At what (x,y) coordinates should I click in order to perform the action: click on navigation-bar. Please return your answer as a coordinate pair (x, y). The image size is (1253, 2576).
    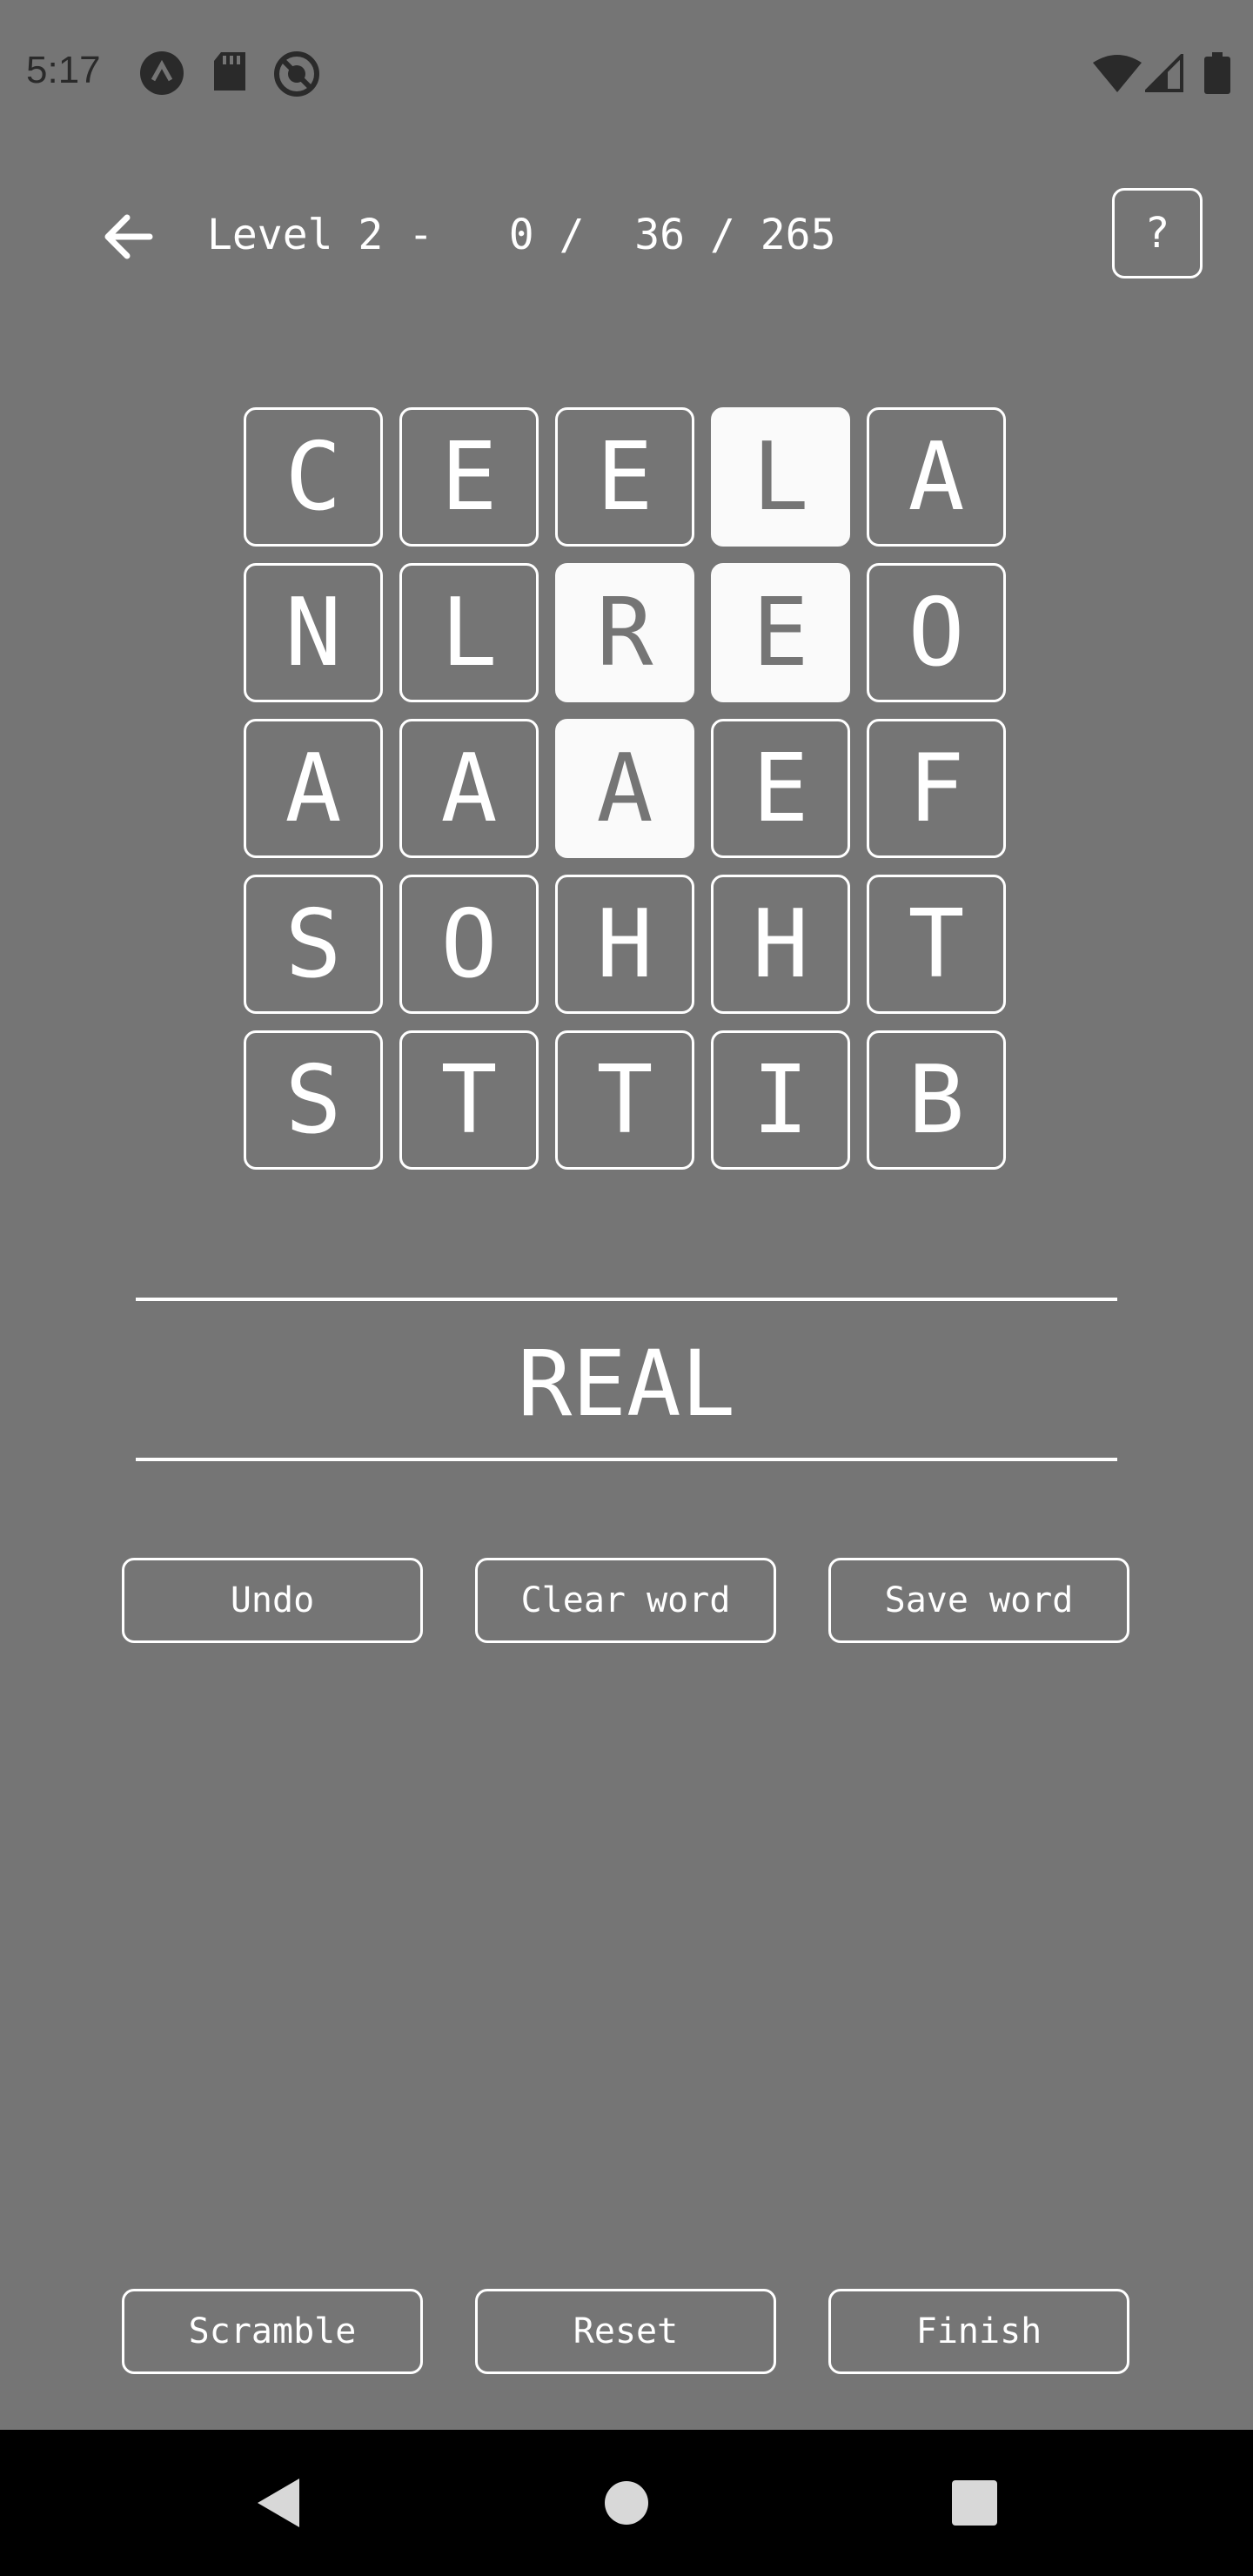
    Looking at the image, I should click on (626, 2503).